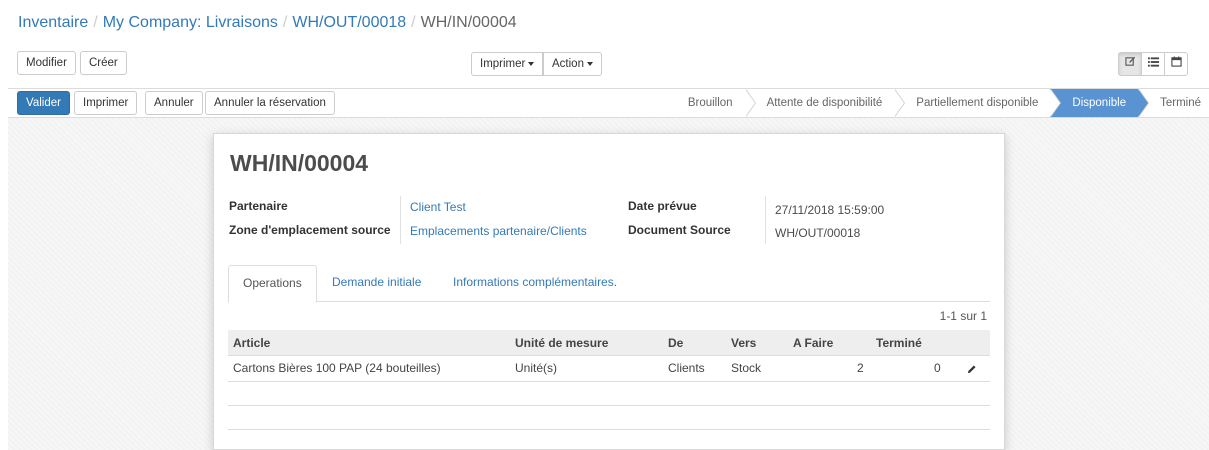 The width and height of the screenshot is (1209, 450). Describe the element at coordinates (1153, 64) in the screenshot. I see `list-view-icon` at that location.